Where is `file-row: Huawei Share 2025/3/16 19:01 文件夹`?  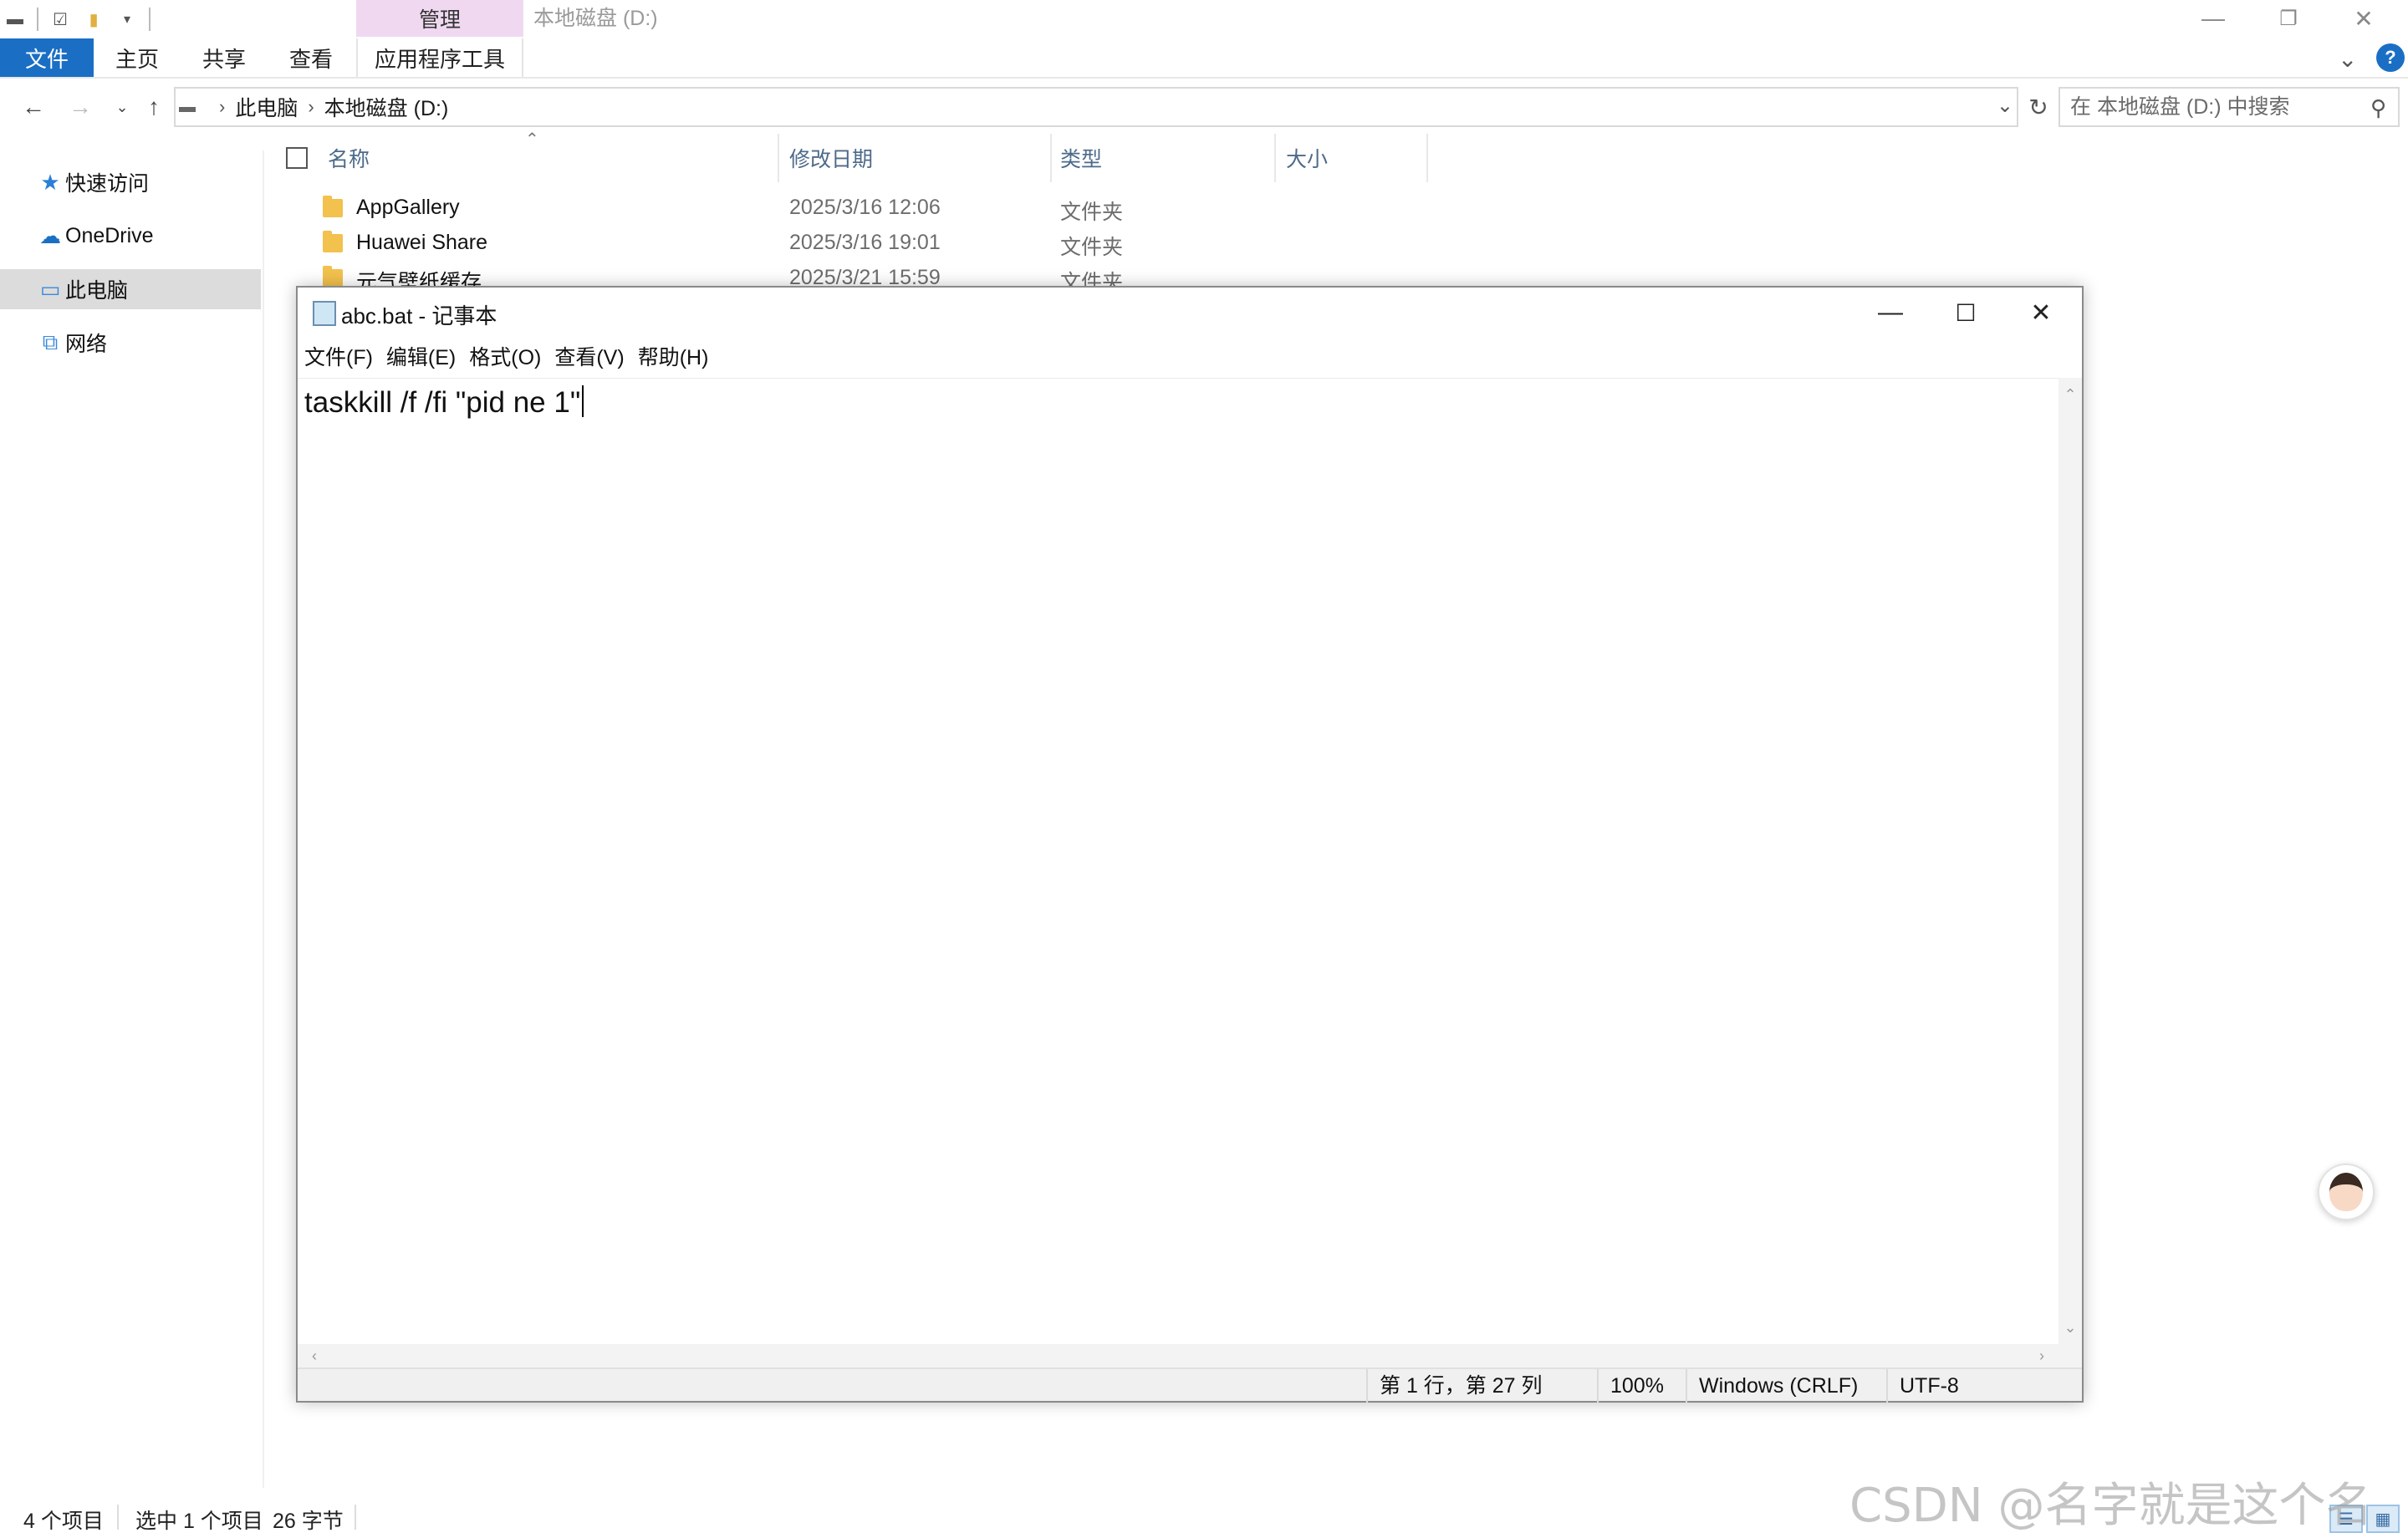 file-row: Huawei Share 2025/3/16 19:01 文件夹 is located at coordinates (874, 244).